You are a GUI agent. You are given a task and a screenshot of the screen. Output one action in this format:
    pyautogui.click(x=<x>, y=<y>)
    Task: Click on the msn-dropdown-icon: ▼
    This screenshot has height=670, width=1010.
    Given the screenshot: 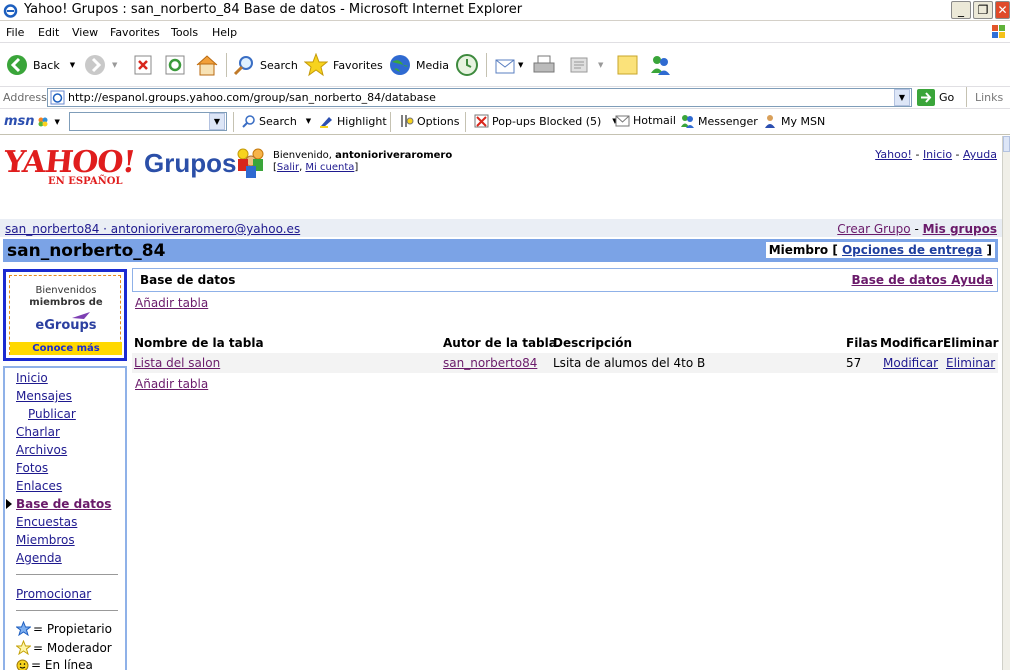 What is the action you would take?
    pyautogui.click(x=57, y=122)
    